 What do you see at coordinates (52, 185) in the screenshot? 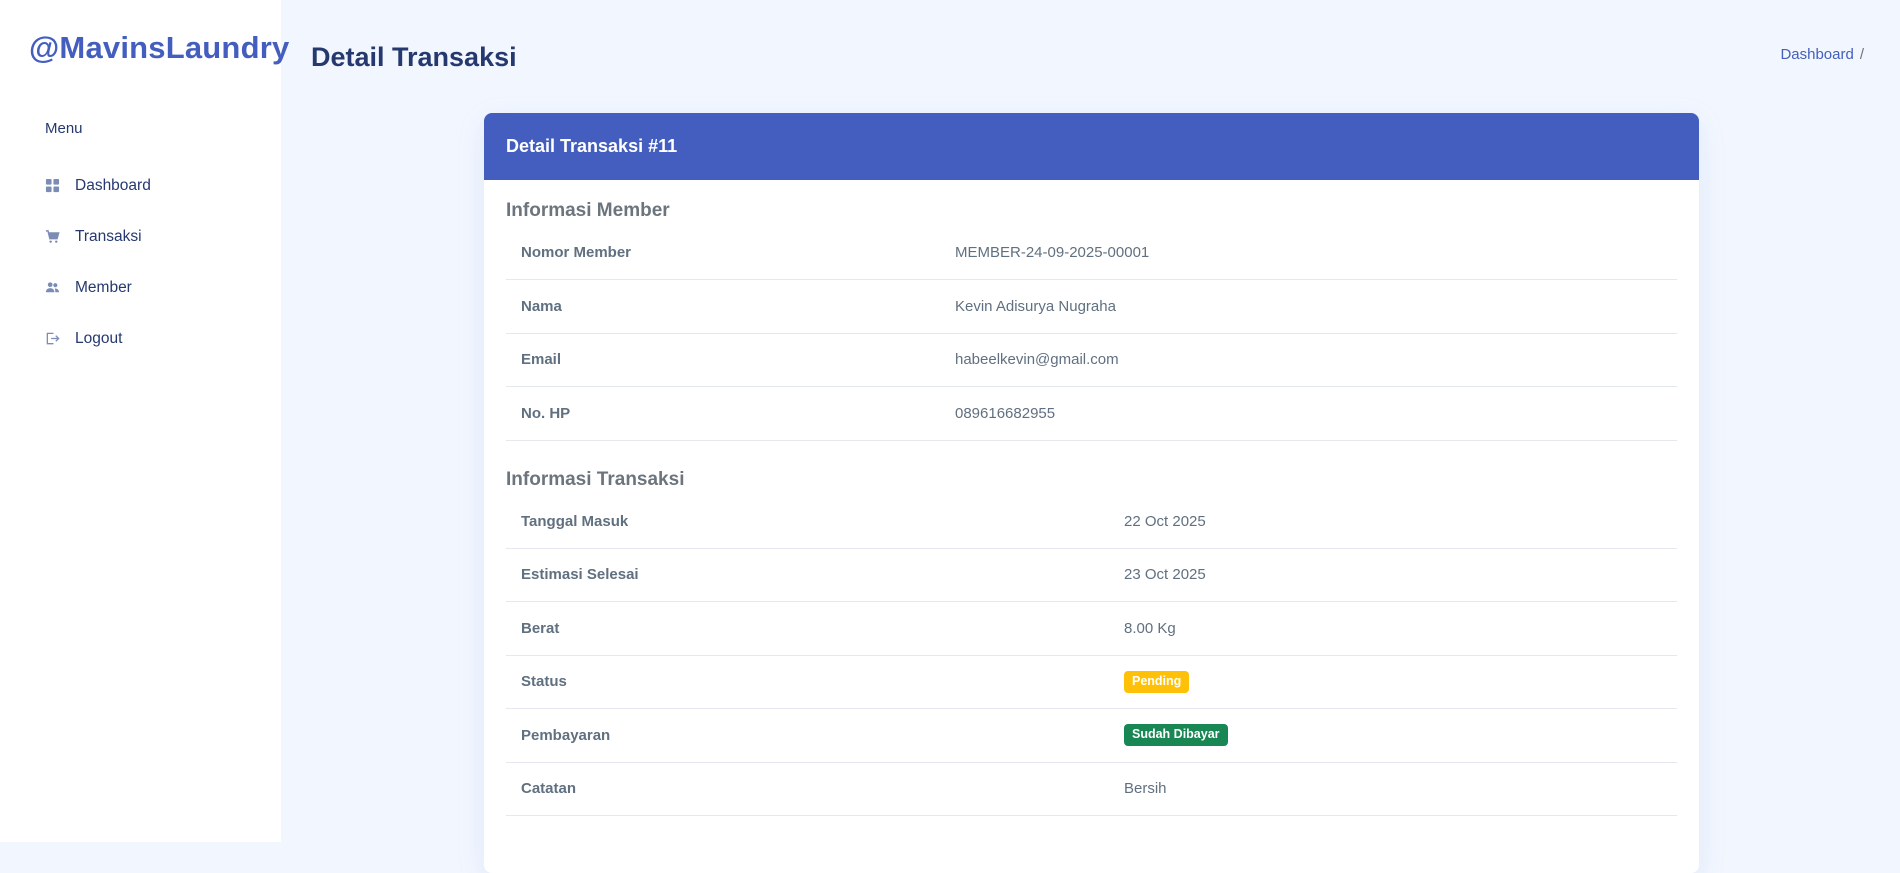
I see `grid-icon` at bounding box center [52, 185].